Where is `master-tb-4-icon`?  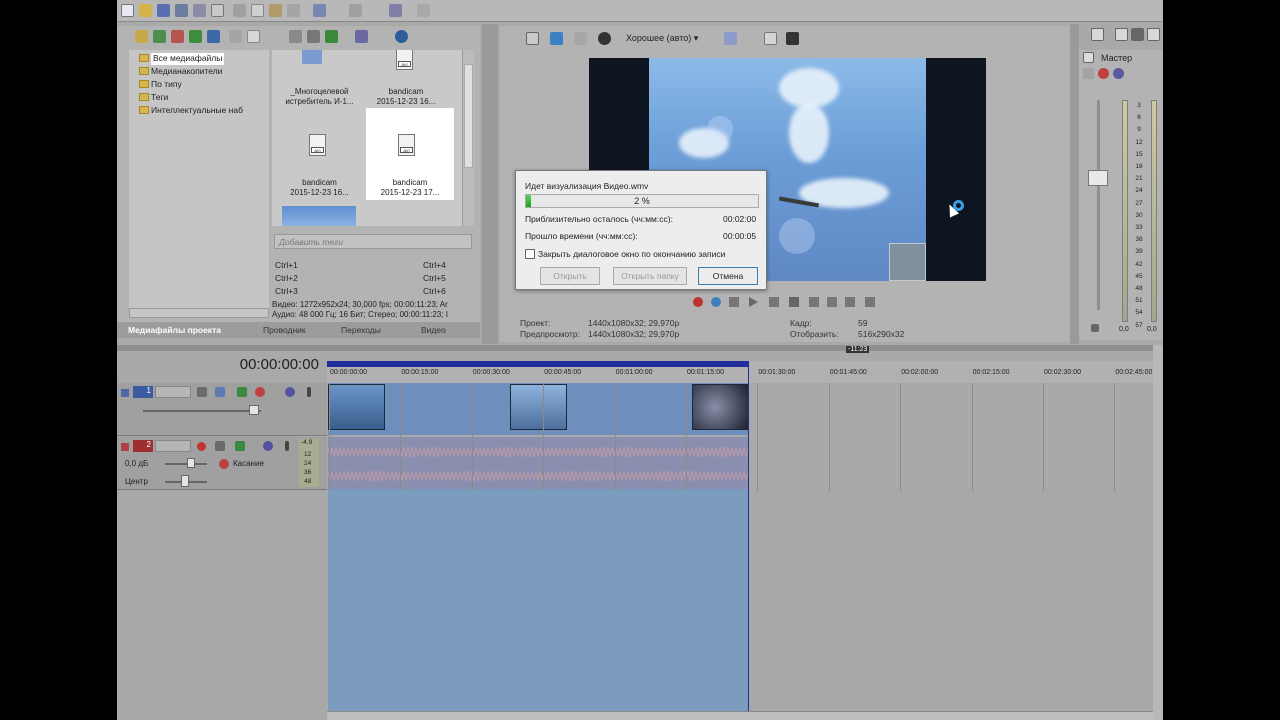 master-tb-4-icon is located at coordinates (1153, 34).